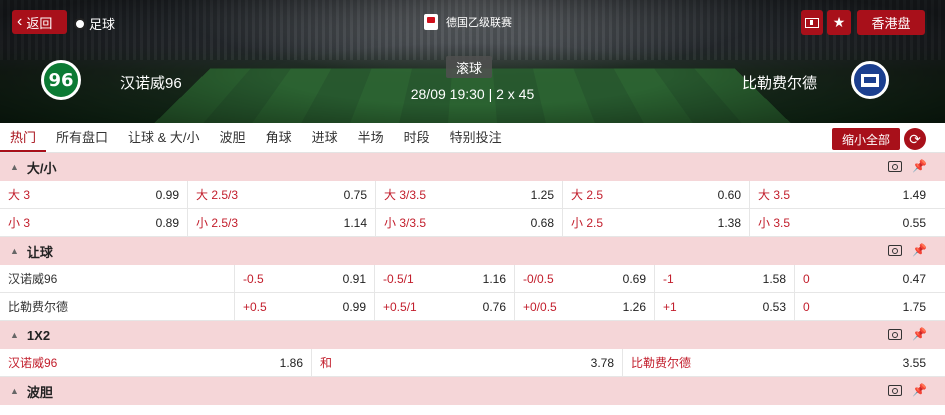  What do you see at coordinates (467, 362) in the screenshot?
I see `odds-cell: 和 3.78` at bounding box center [467, 362].